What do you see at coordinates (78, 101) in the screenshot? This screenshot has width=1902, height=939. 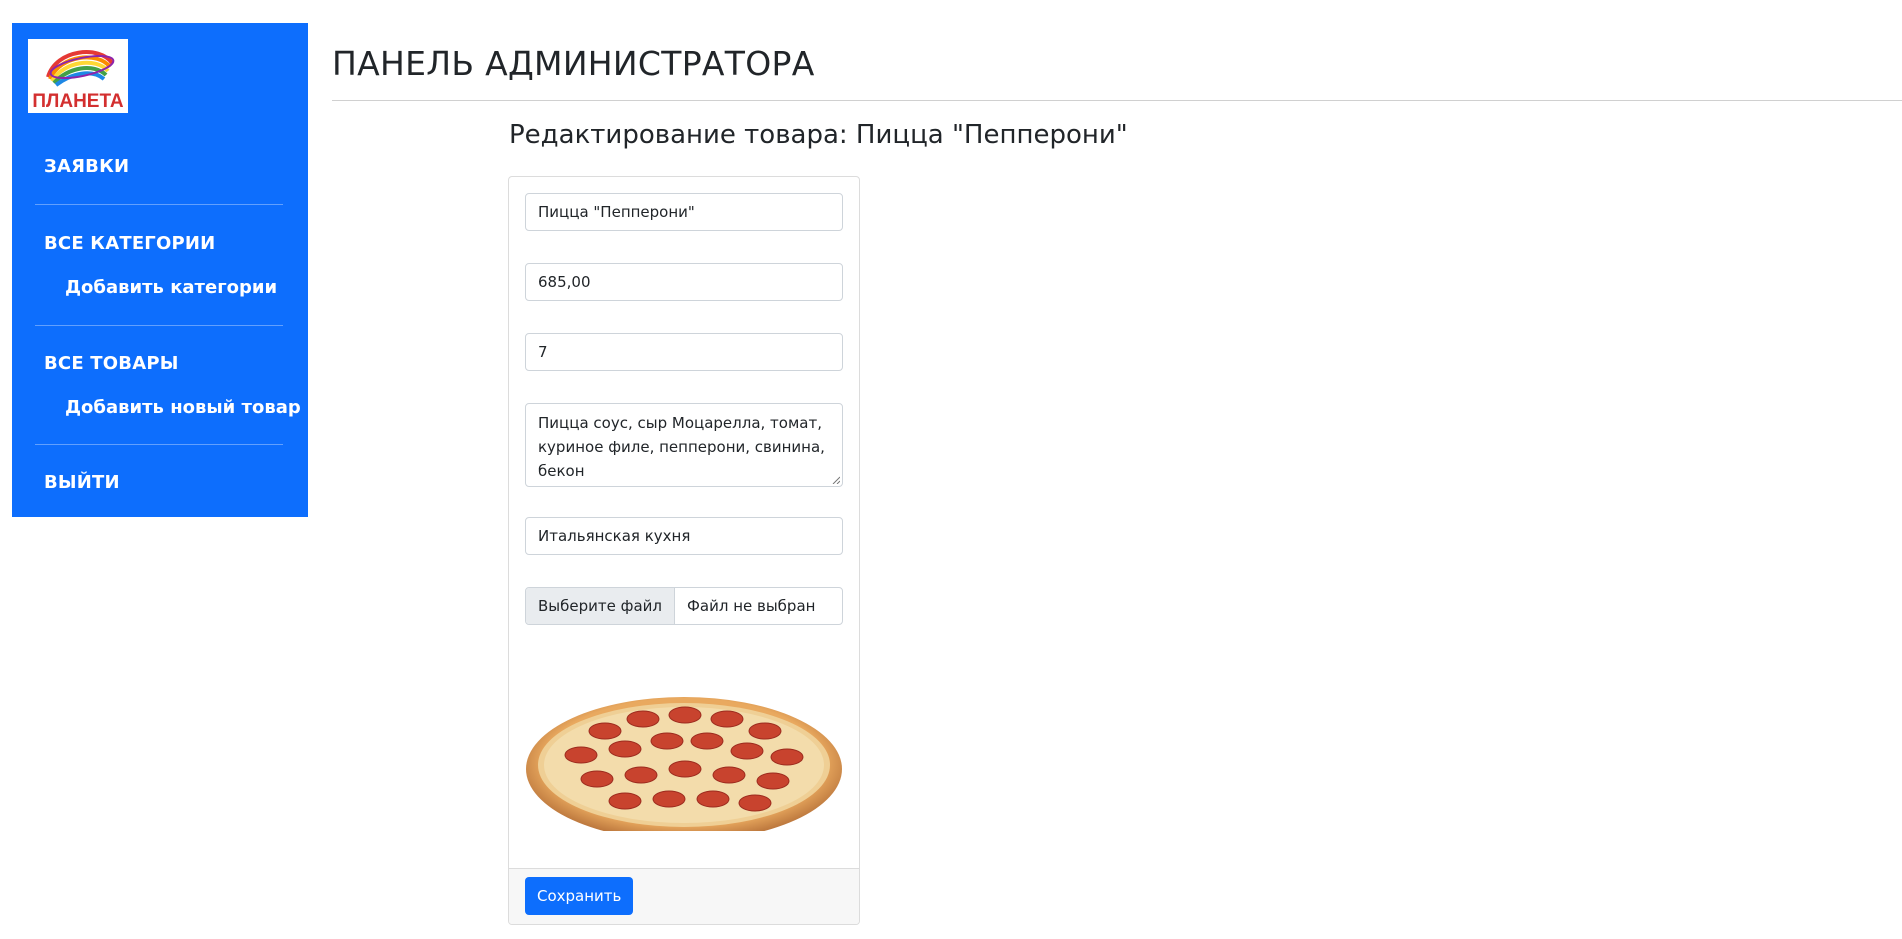 I see `svg-text: ПЛАНЕТА` at bounding box center [78, 101].